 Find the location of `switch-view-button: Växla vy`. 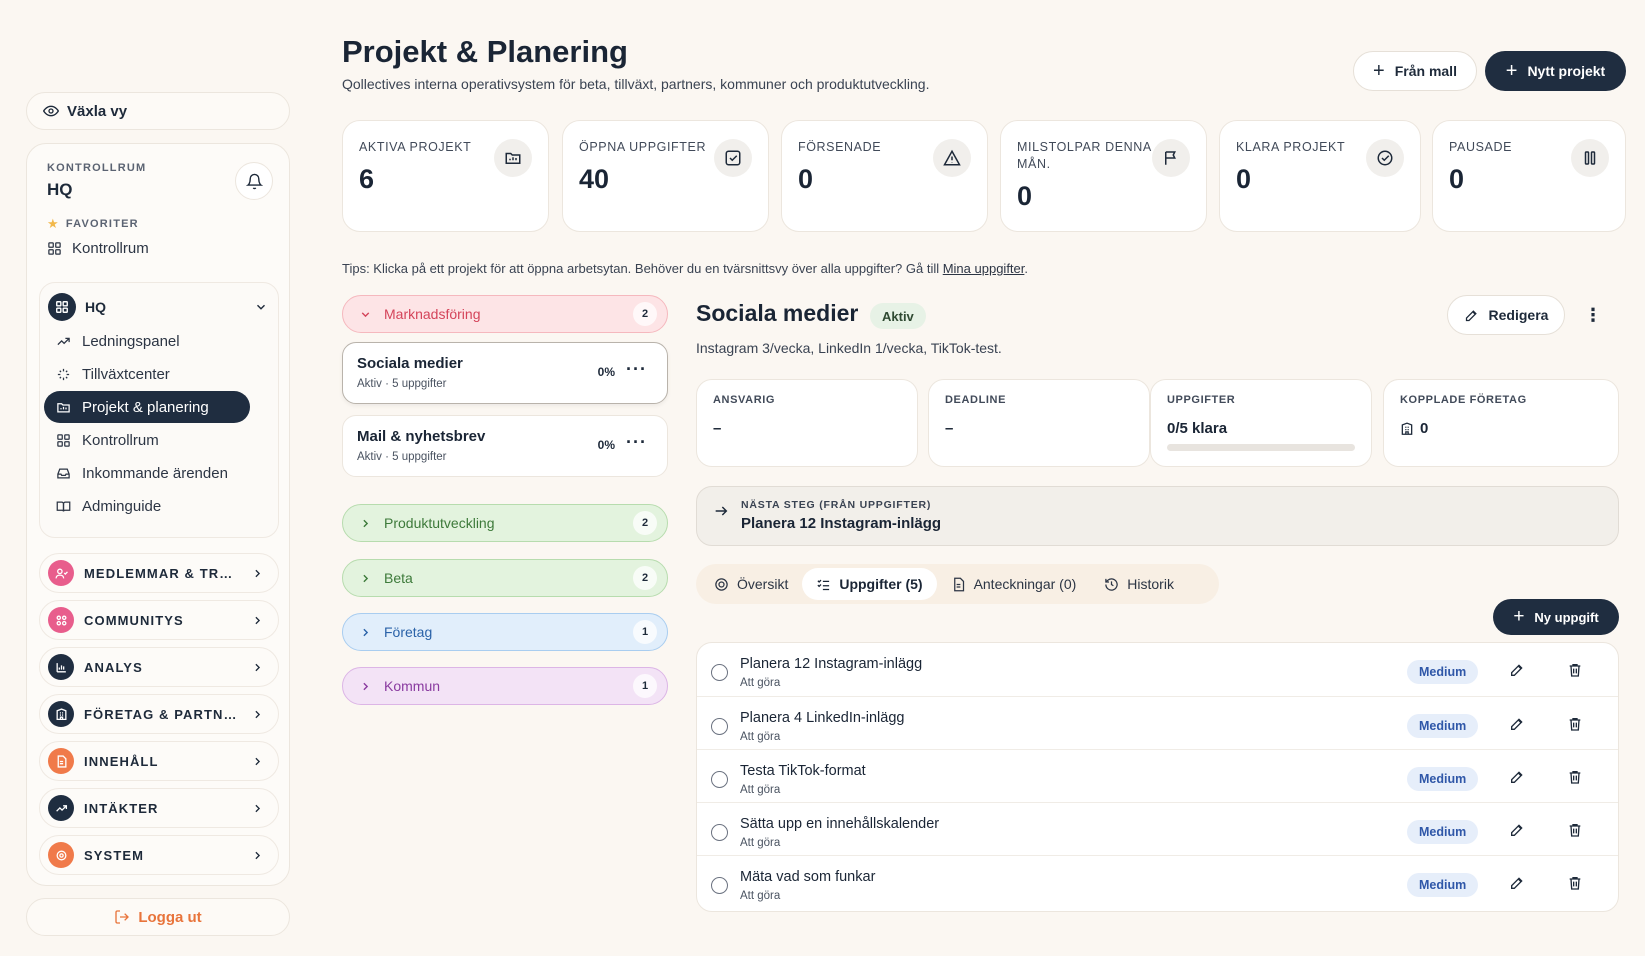

switch-view-button: Växla vy is located at coordinates (158, 111).